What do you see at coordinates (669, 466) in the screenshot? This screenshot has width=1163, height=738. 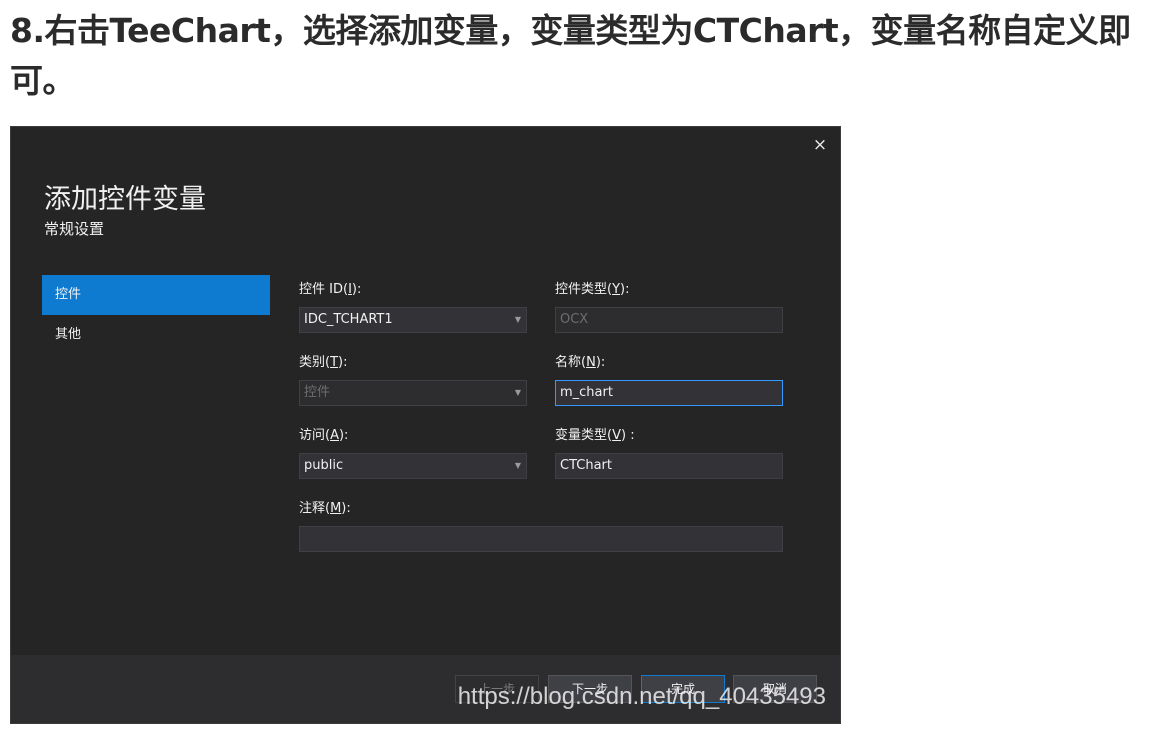 I see `variable-type-input: CTChart` at bounding box center [669, 466].